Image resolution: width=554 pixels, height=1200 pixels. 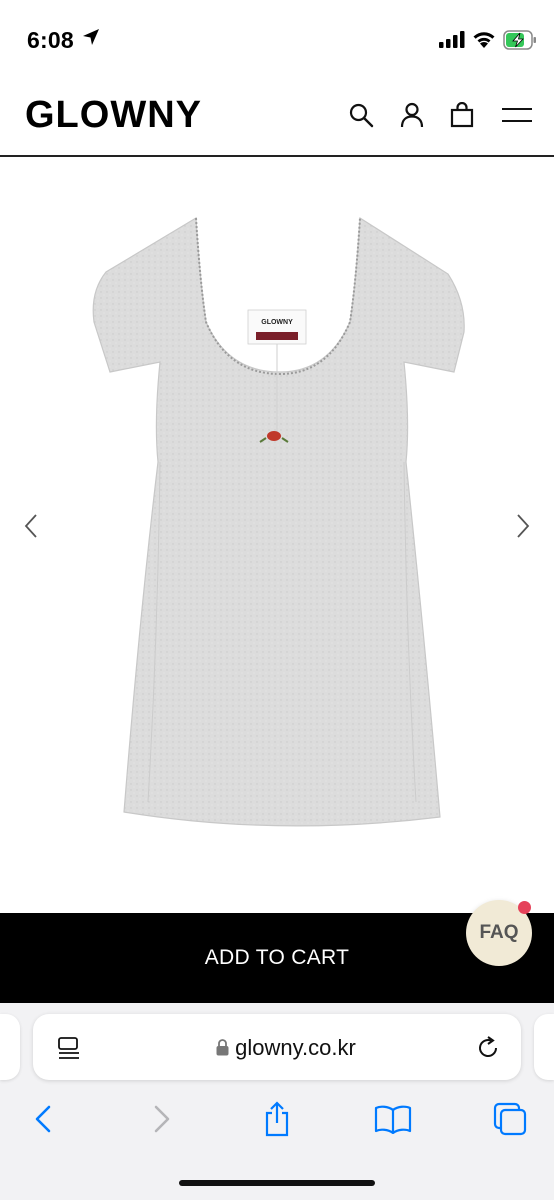 What do you see at coordinates (544, 1047) in the screenshot?
I see `next-tab-peek` at bounding box center [544, 1047].